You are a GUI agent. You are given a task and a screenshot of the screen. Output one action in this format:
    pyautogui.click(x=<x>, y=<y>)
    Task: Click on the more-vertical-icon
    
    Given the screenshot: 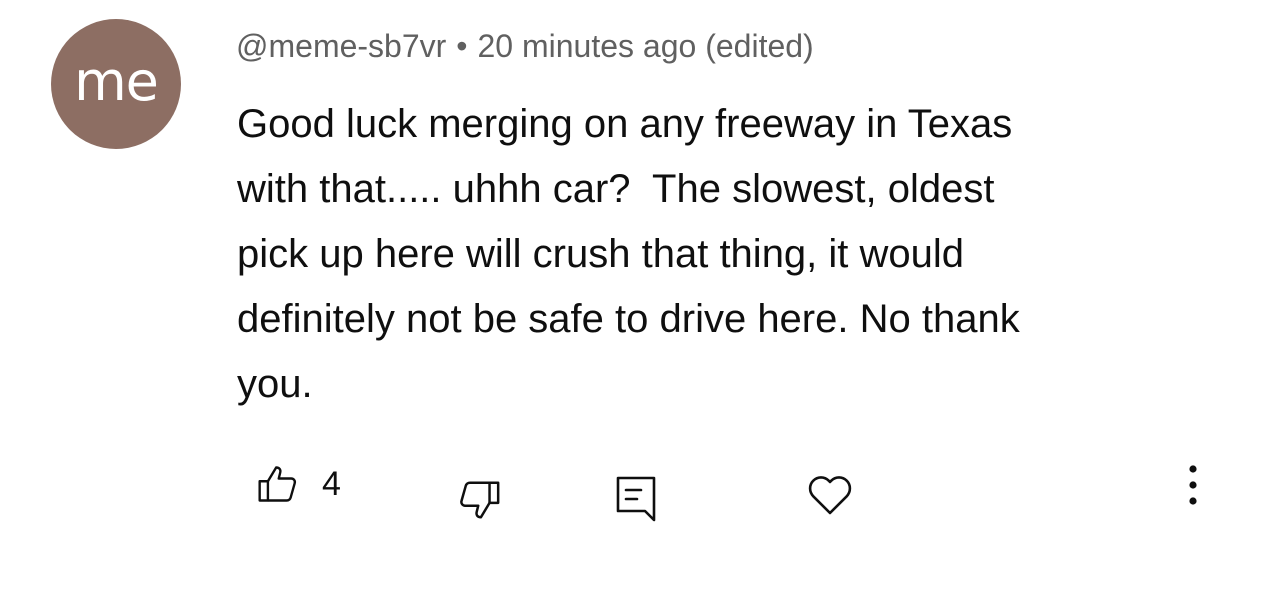 What is the action you would take?
    pyautogui.click(x=1193, y=485)
    